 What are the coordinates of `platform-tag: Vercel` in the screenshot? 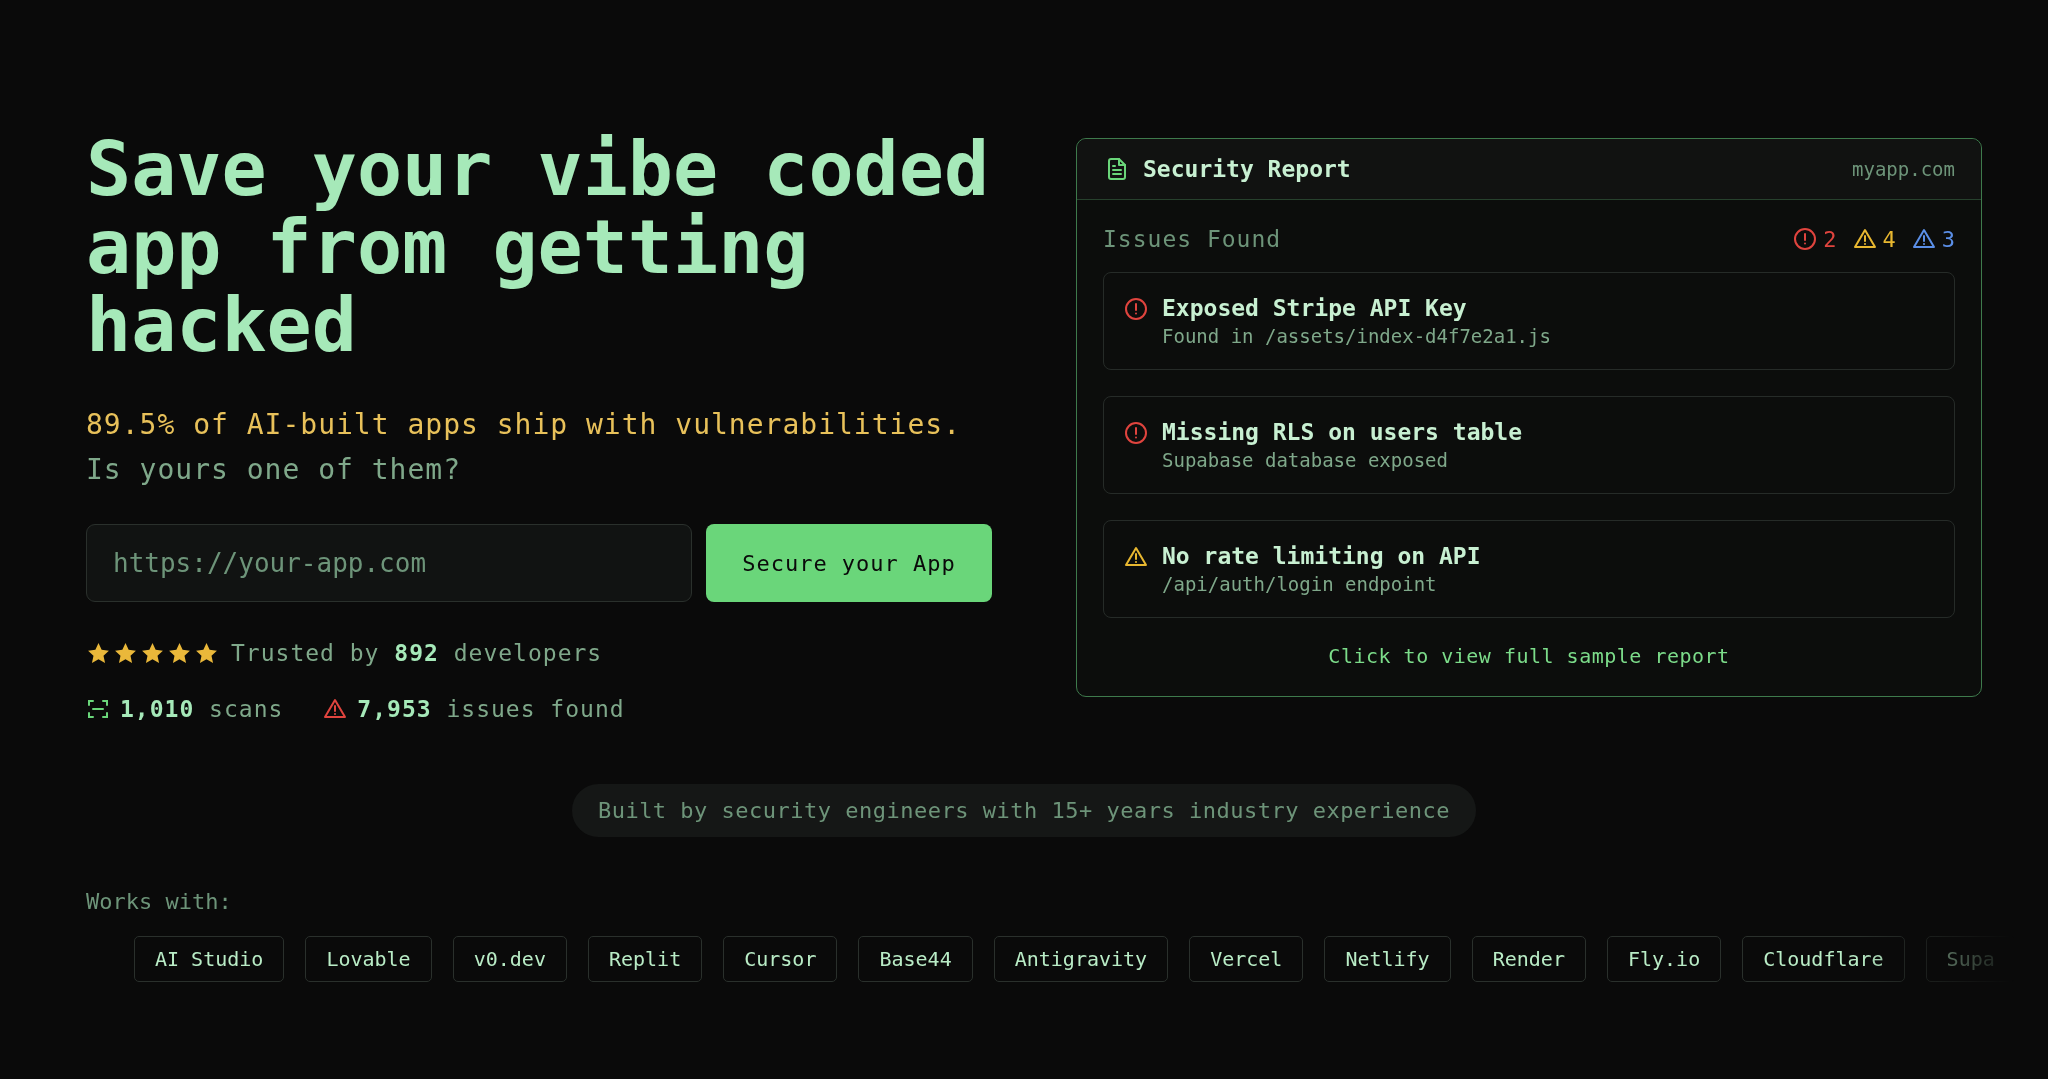 It's located at (1246, 959).